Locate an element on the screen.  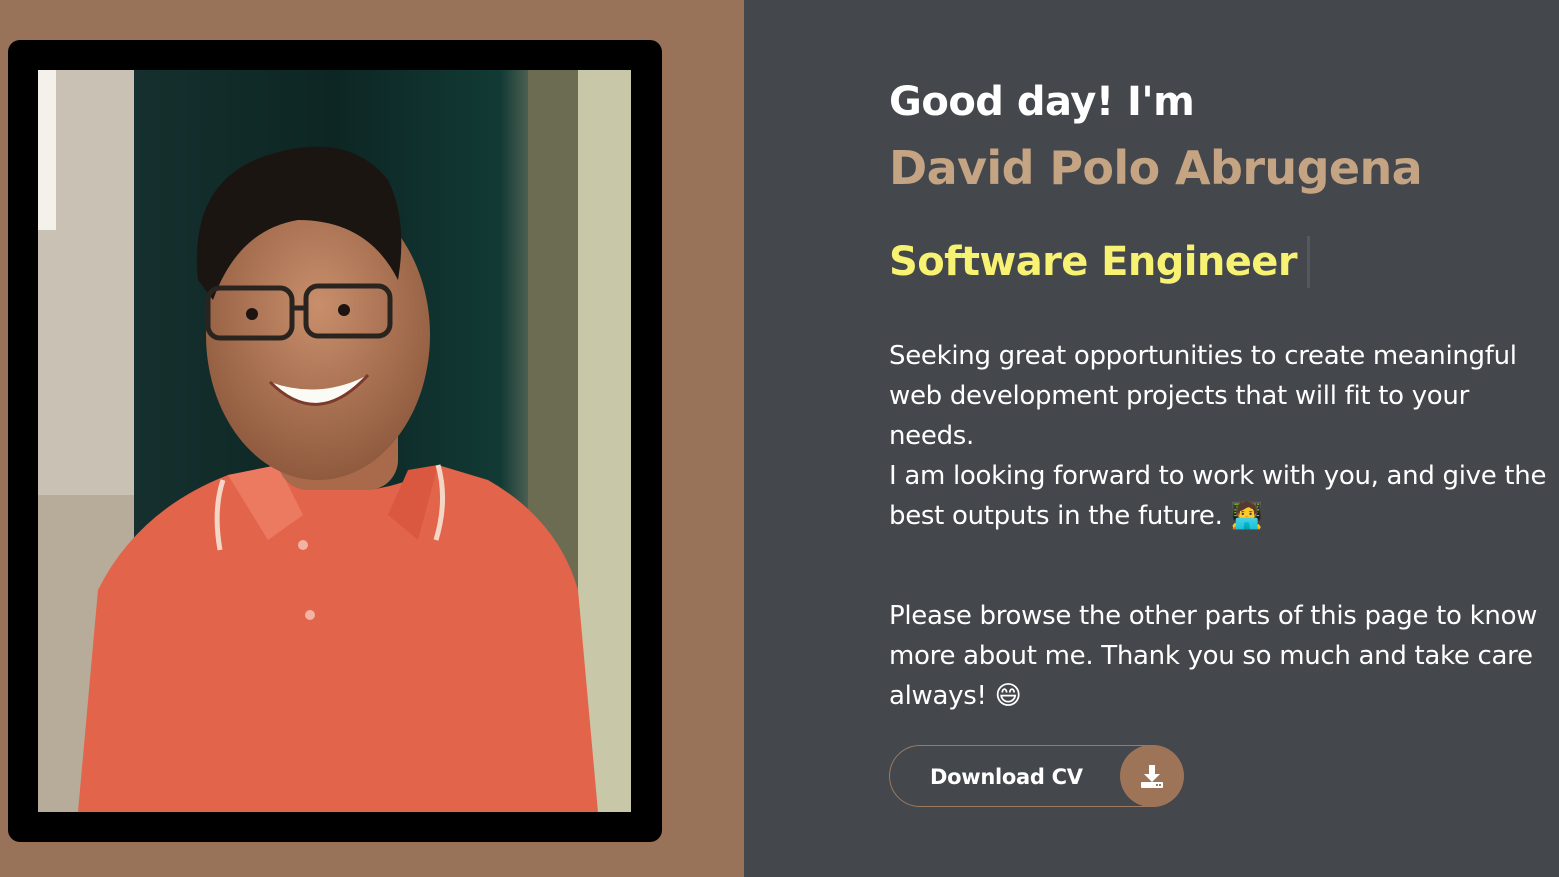
technologist-emoji-icon: 🧑‍💻 is located at coordinates (1246, 516).